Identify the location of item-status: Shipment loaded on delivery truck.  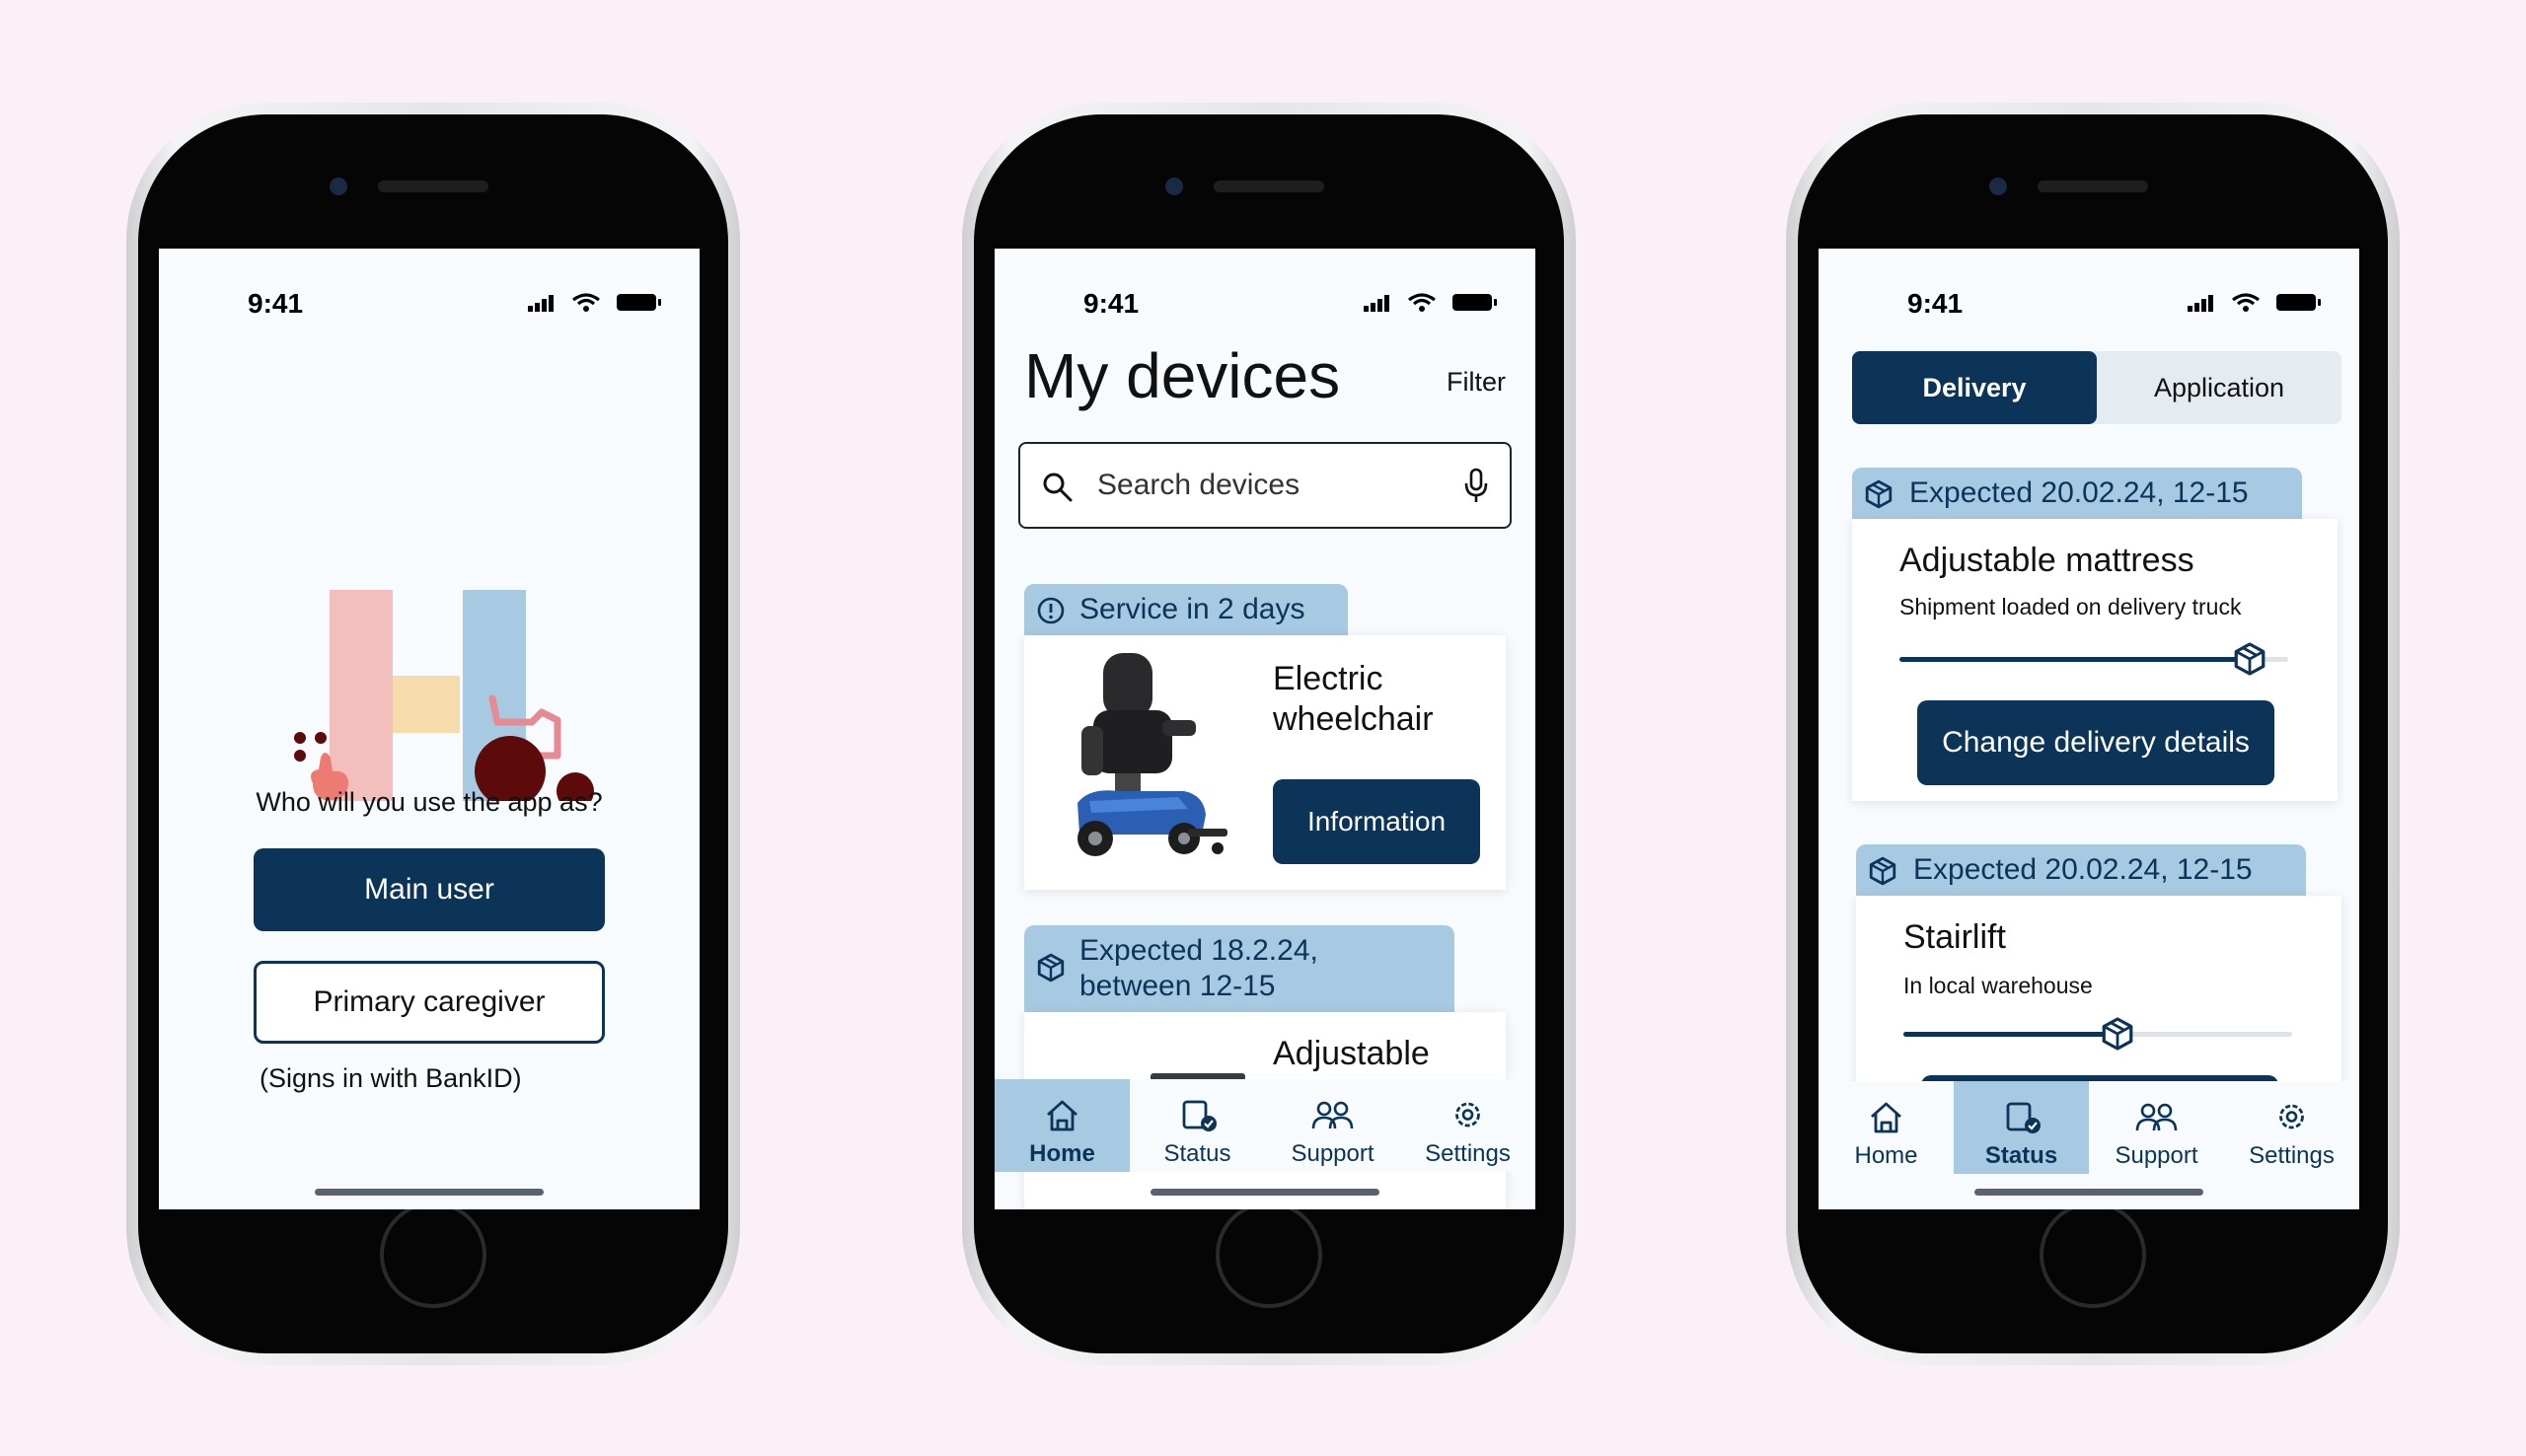
(2070, 606).